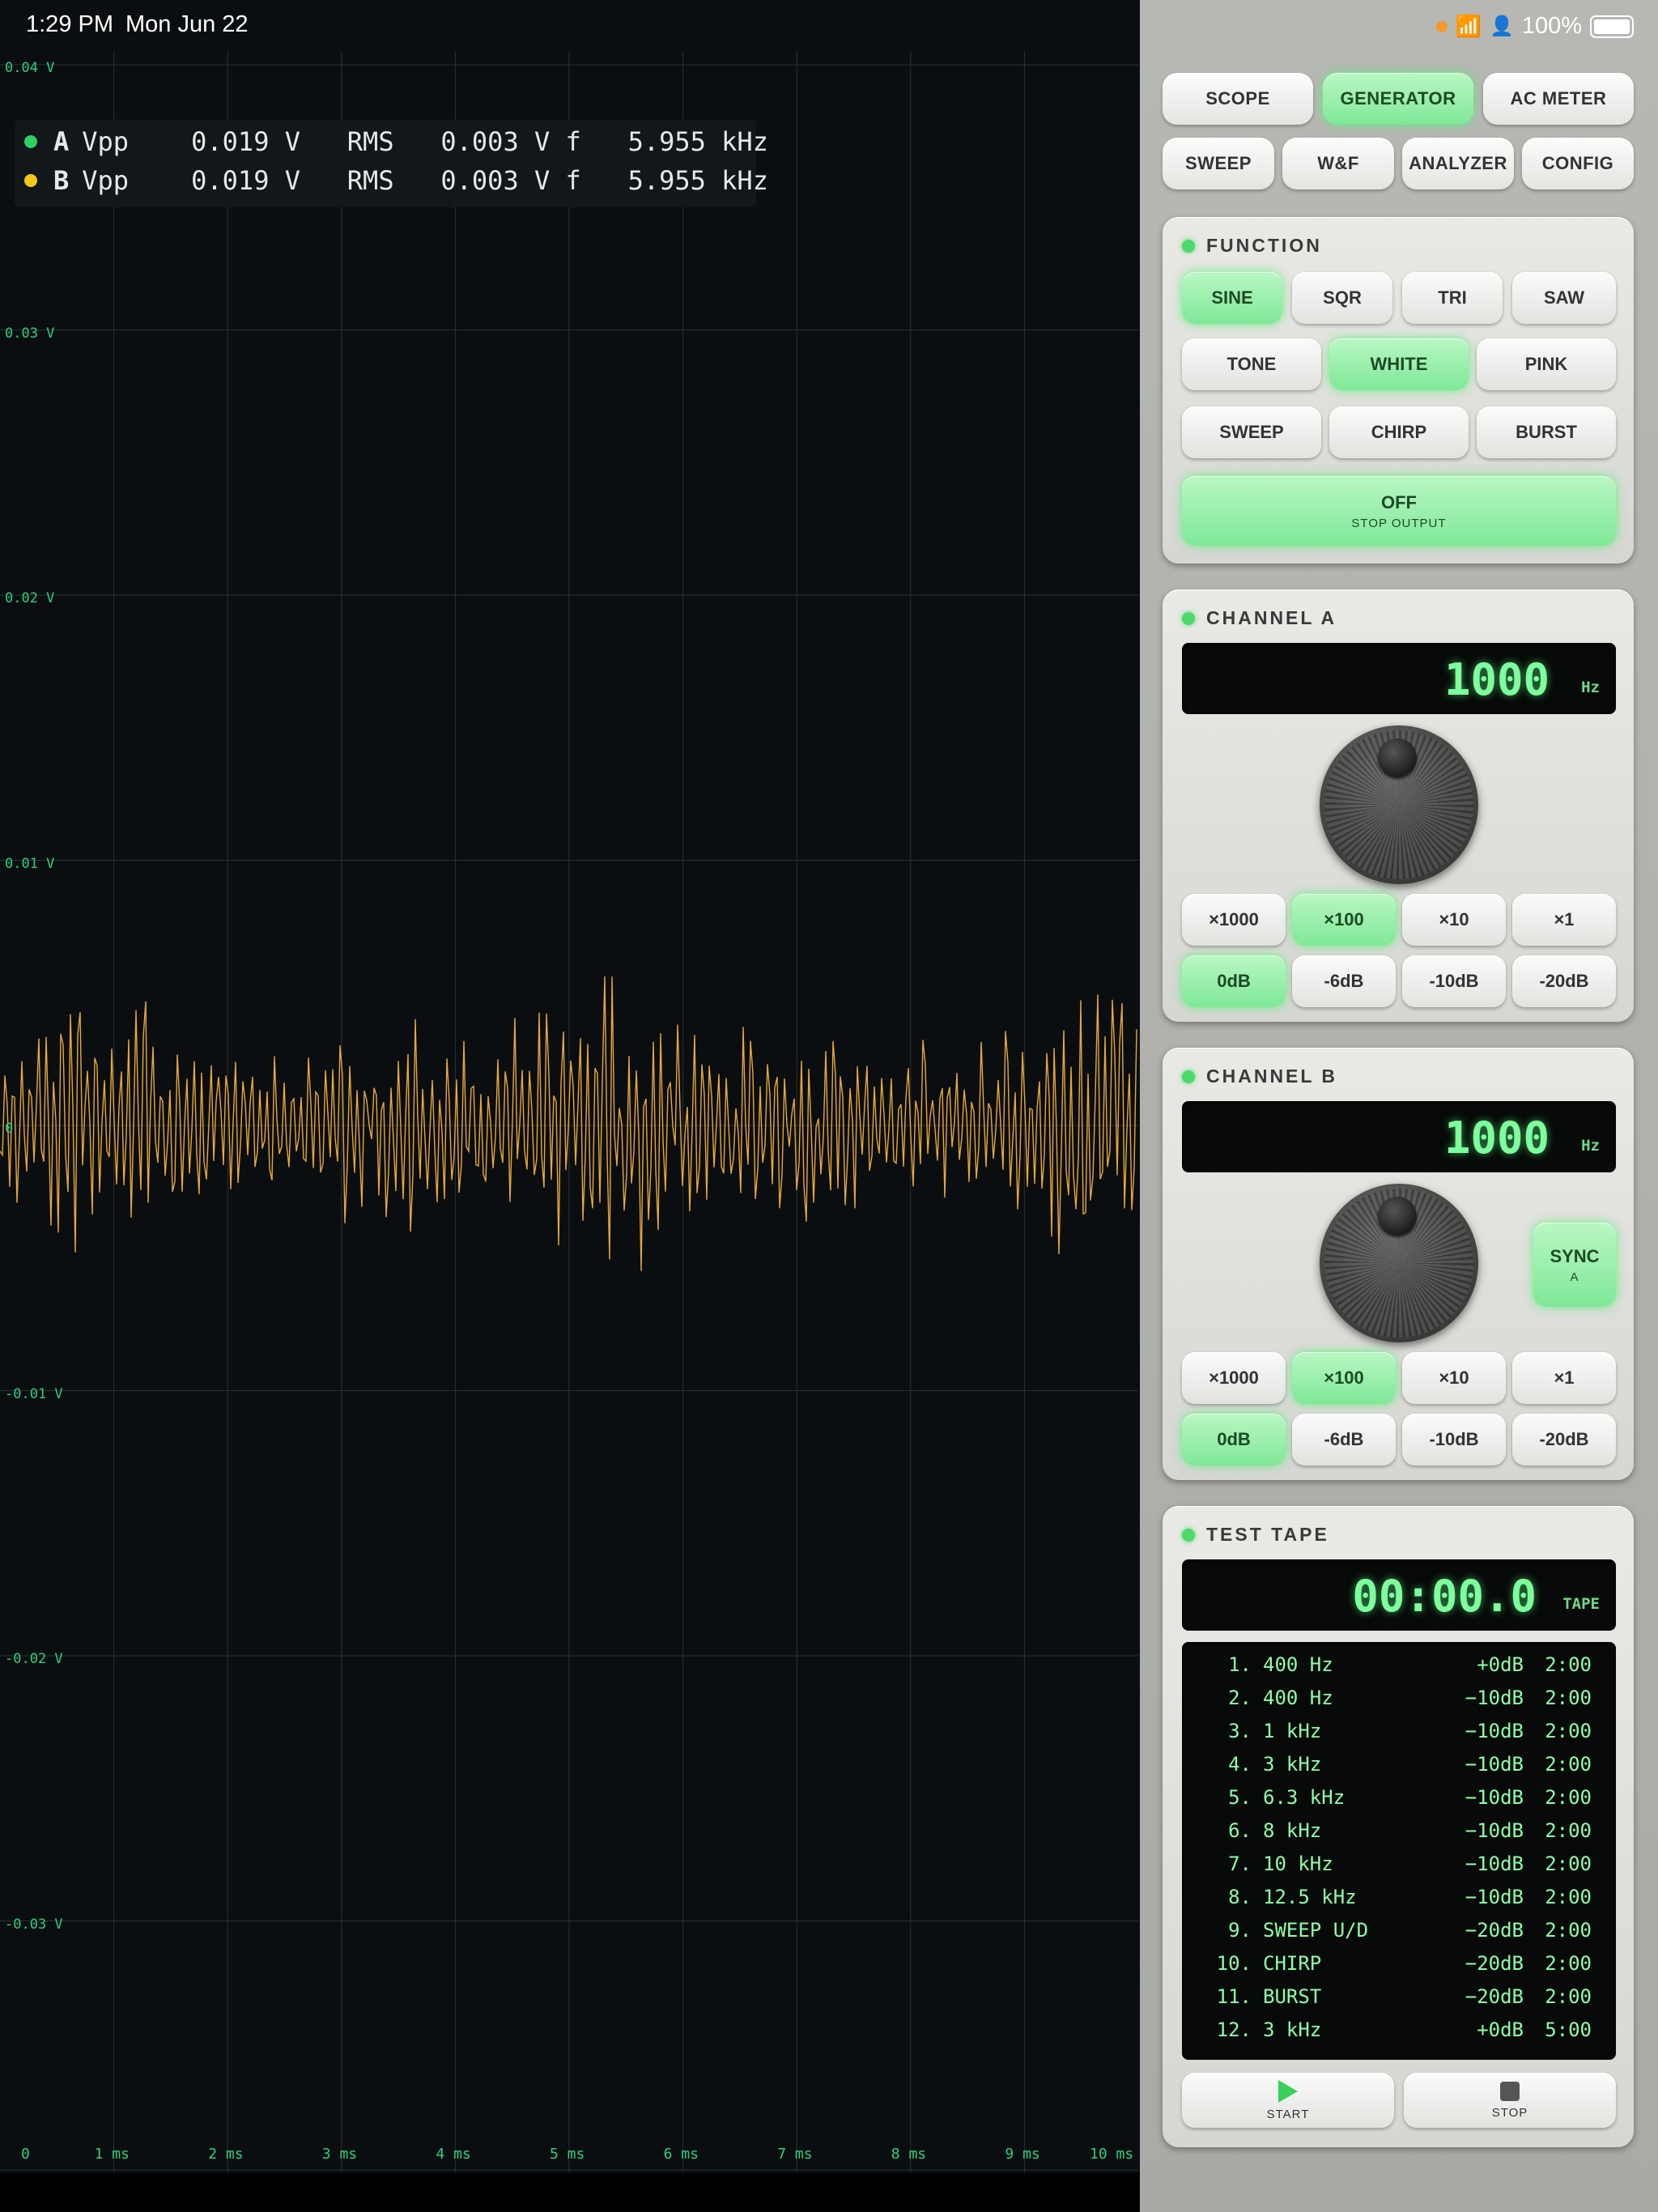 Image resolution: width=1658 pixels, height=2212 pixels. What do you see at coordinates (1509, 2113) in the screenshot?
I see `stop-label: STOP` at bounding box center [1509, 2113].